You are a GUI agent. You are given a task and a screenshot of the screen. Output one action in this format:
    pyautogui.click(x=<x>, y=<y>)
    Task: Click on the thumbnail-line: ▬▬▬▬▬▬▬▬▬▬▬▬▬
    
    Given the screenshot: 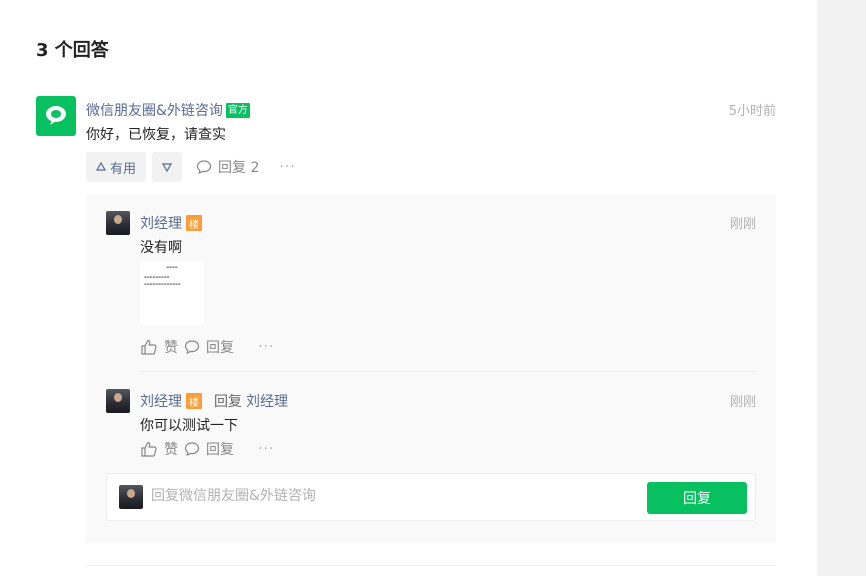 What is the action you would take?
    pyautogui.click(x=162, y=284)
    